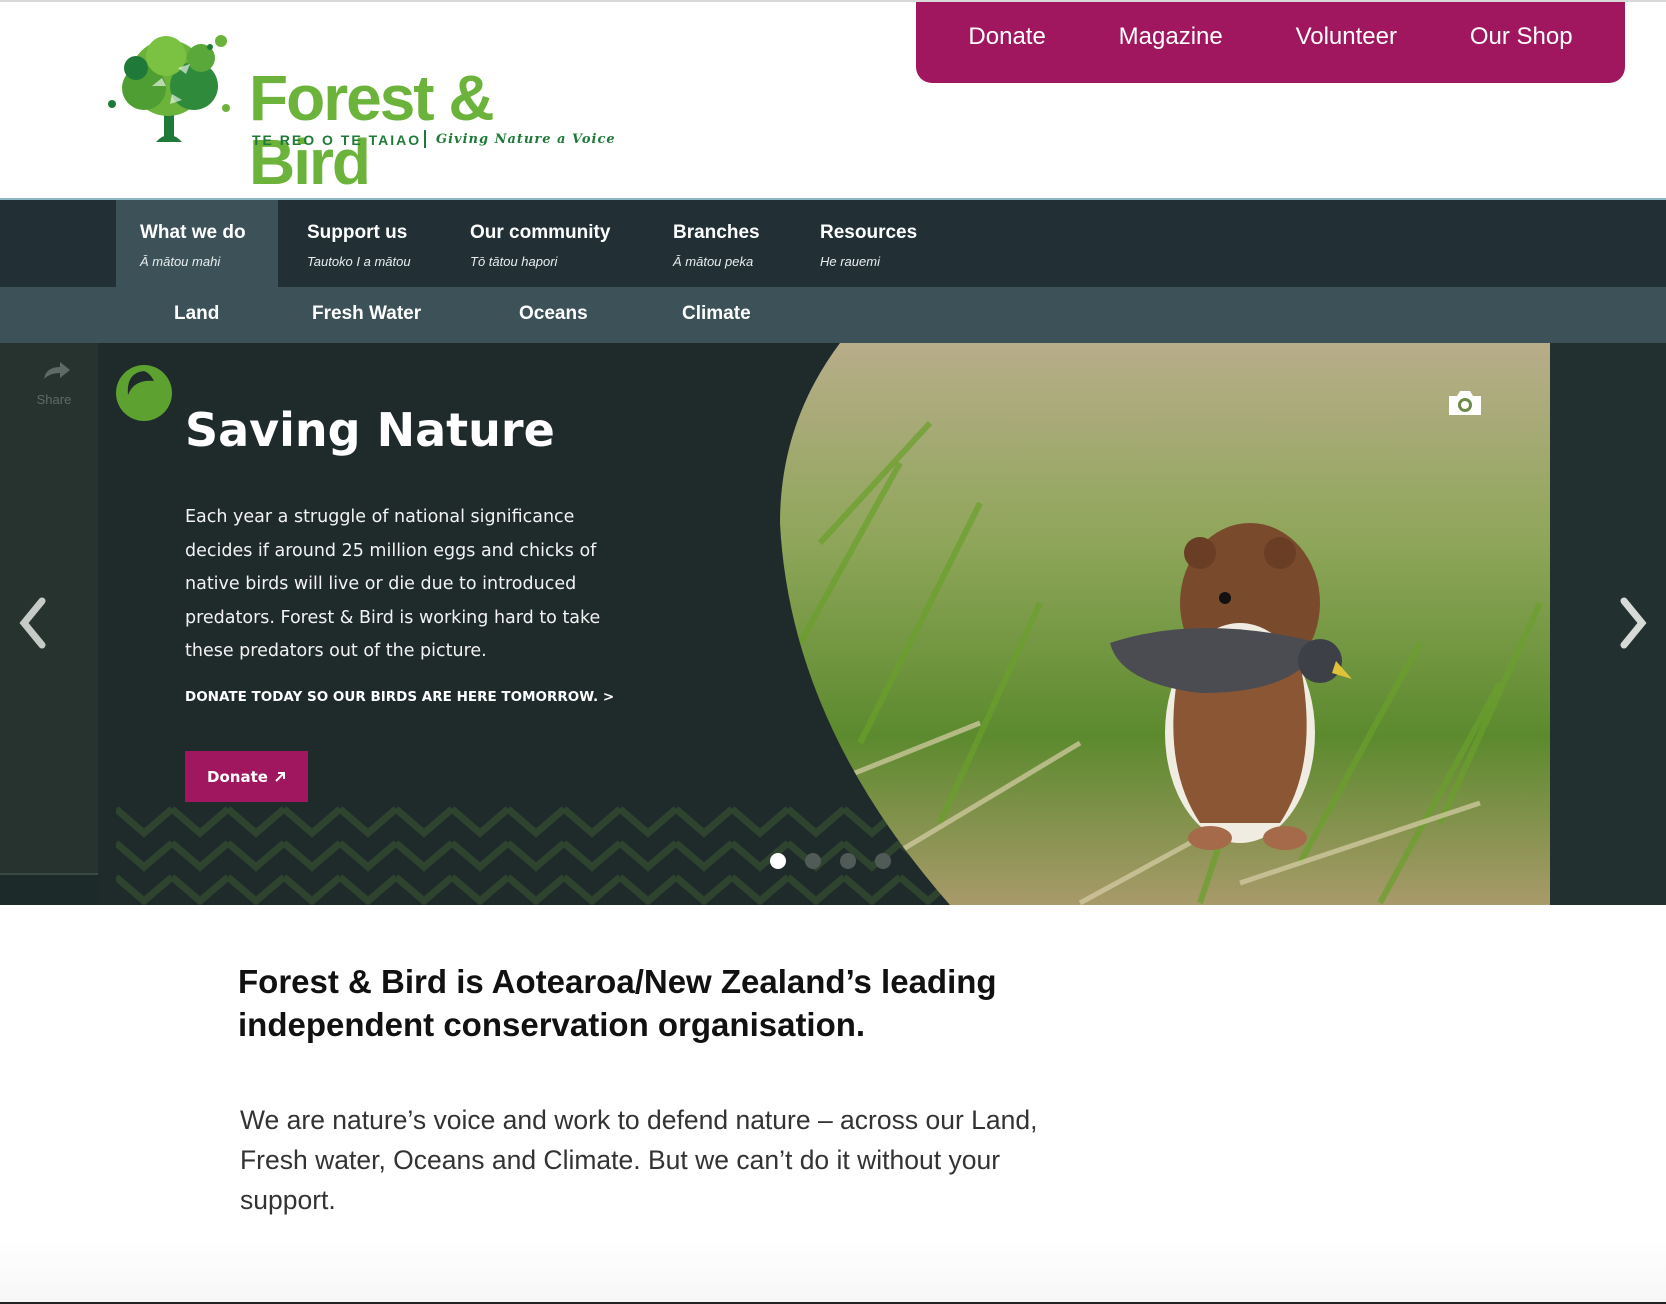 This screenshot has width=1666, height=1304. Describe the element at coordinates (57, 370) in the screenshot. I see `share-icon` at that location.